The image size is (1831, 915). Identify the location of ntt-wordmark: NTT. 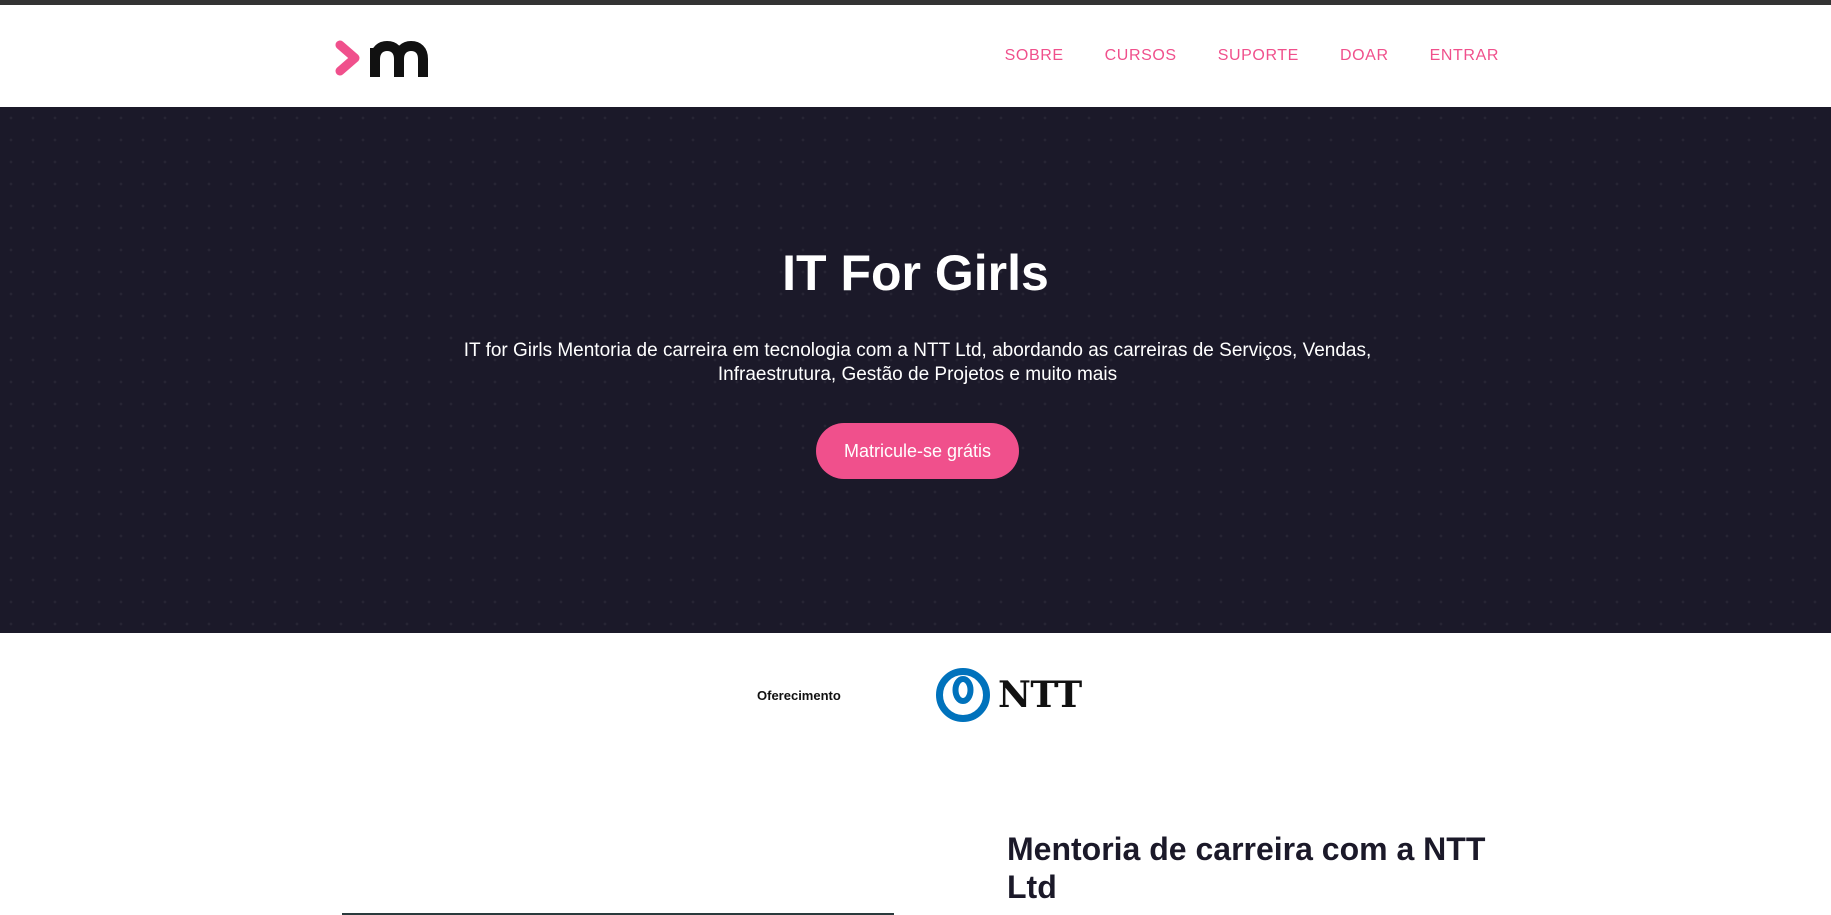
(1040, 695).